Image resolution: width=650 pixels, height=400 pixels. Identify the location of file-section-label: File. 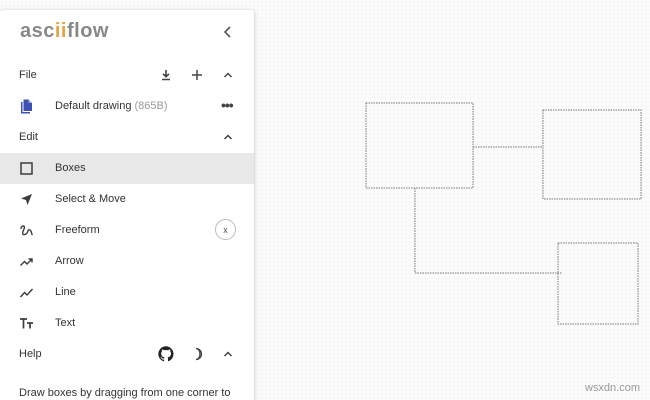
(28, 75).